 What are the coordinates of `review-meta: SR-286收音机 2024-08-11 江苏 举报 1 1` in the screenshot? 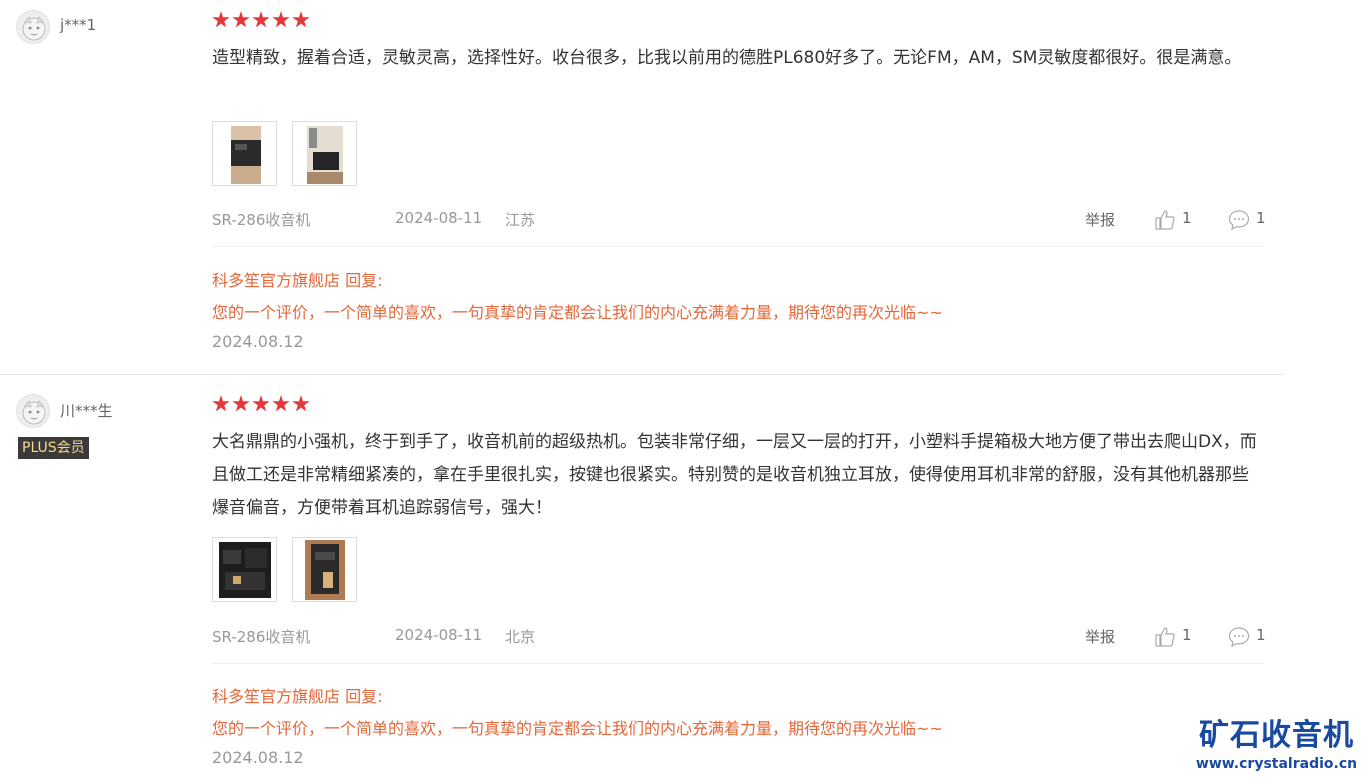 It's located at (739, 222).